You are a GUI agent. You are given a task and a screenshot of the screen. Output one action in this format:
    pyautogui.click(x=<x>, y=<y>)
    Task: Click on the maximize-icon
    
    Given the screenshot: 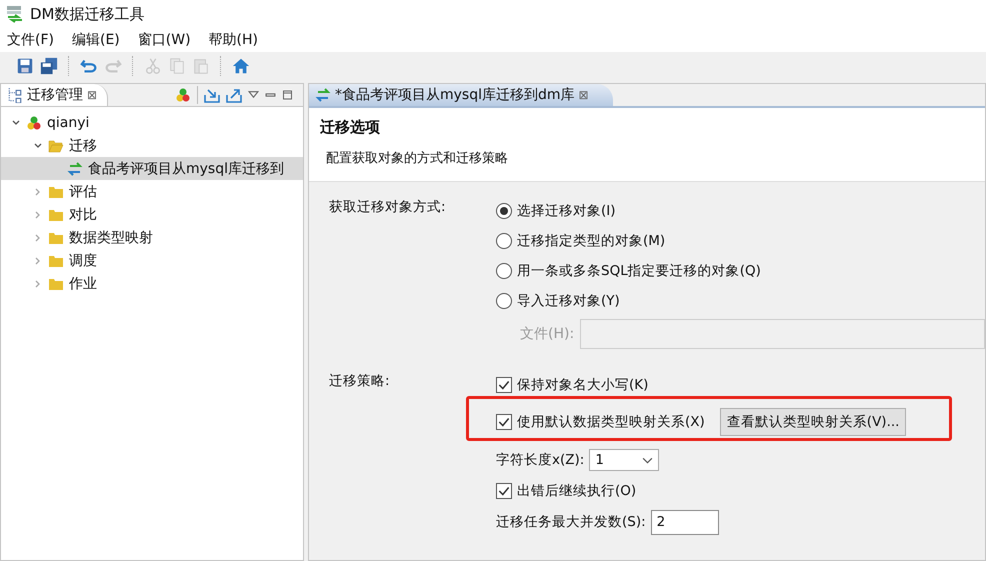 What is the action you would take?
    pyautogui.click(x=287, y=95)
    